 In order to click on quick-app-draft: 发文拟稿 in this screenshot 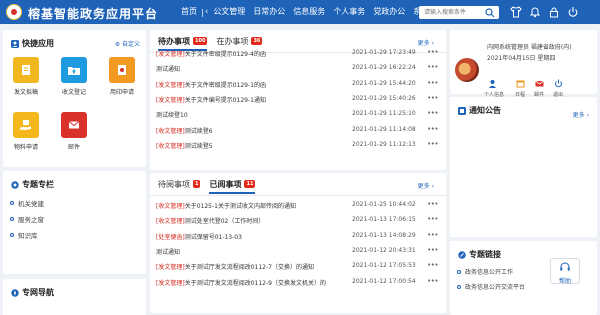, I will do `click(26, 76)`.